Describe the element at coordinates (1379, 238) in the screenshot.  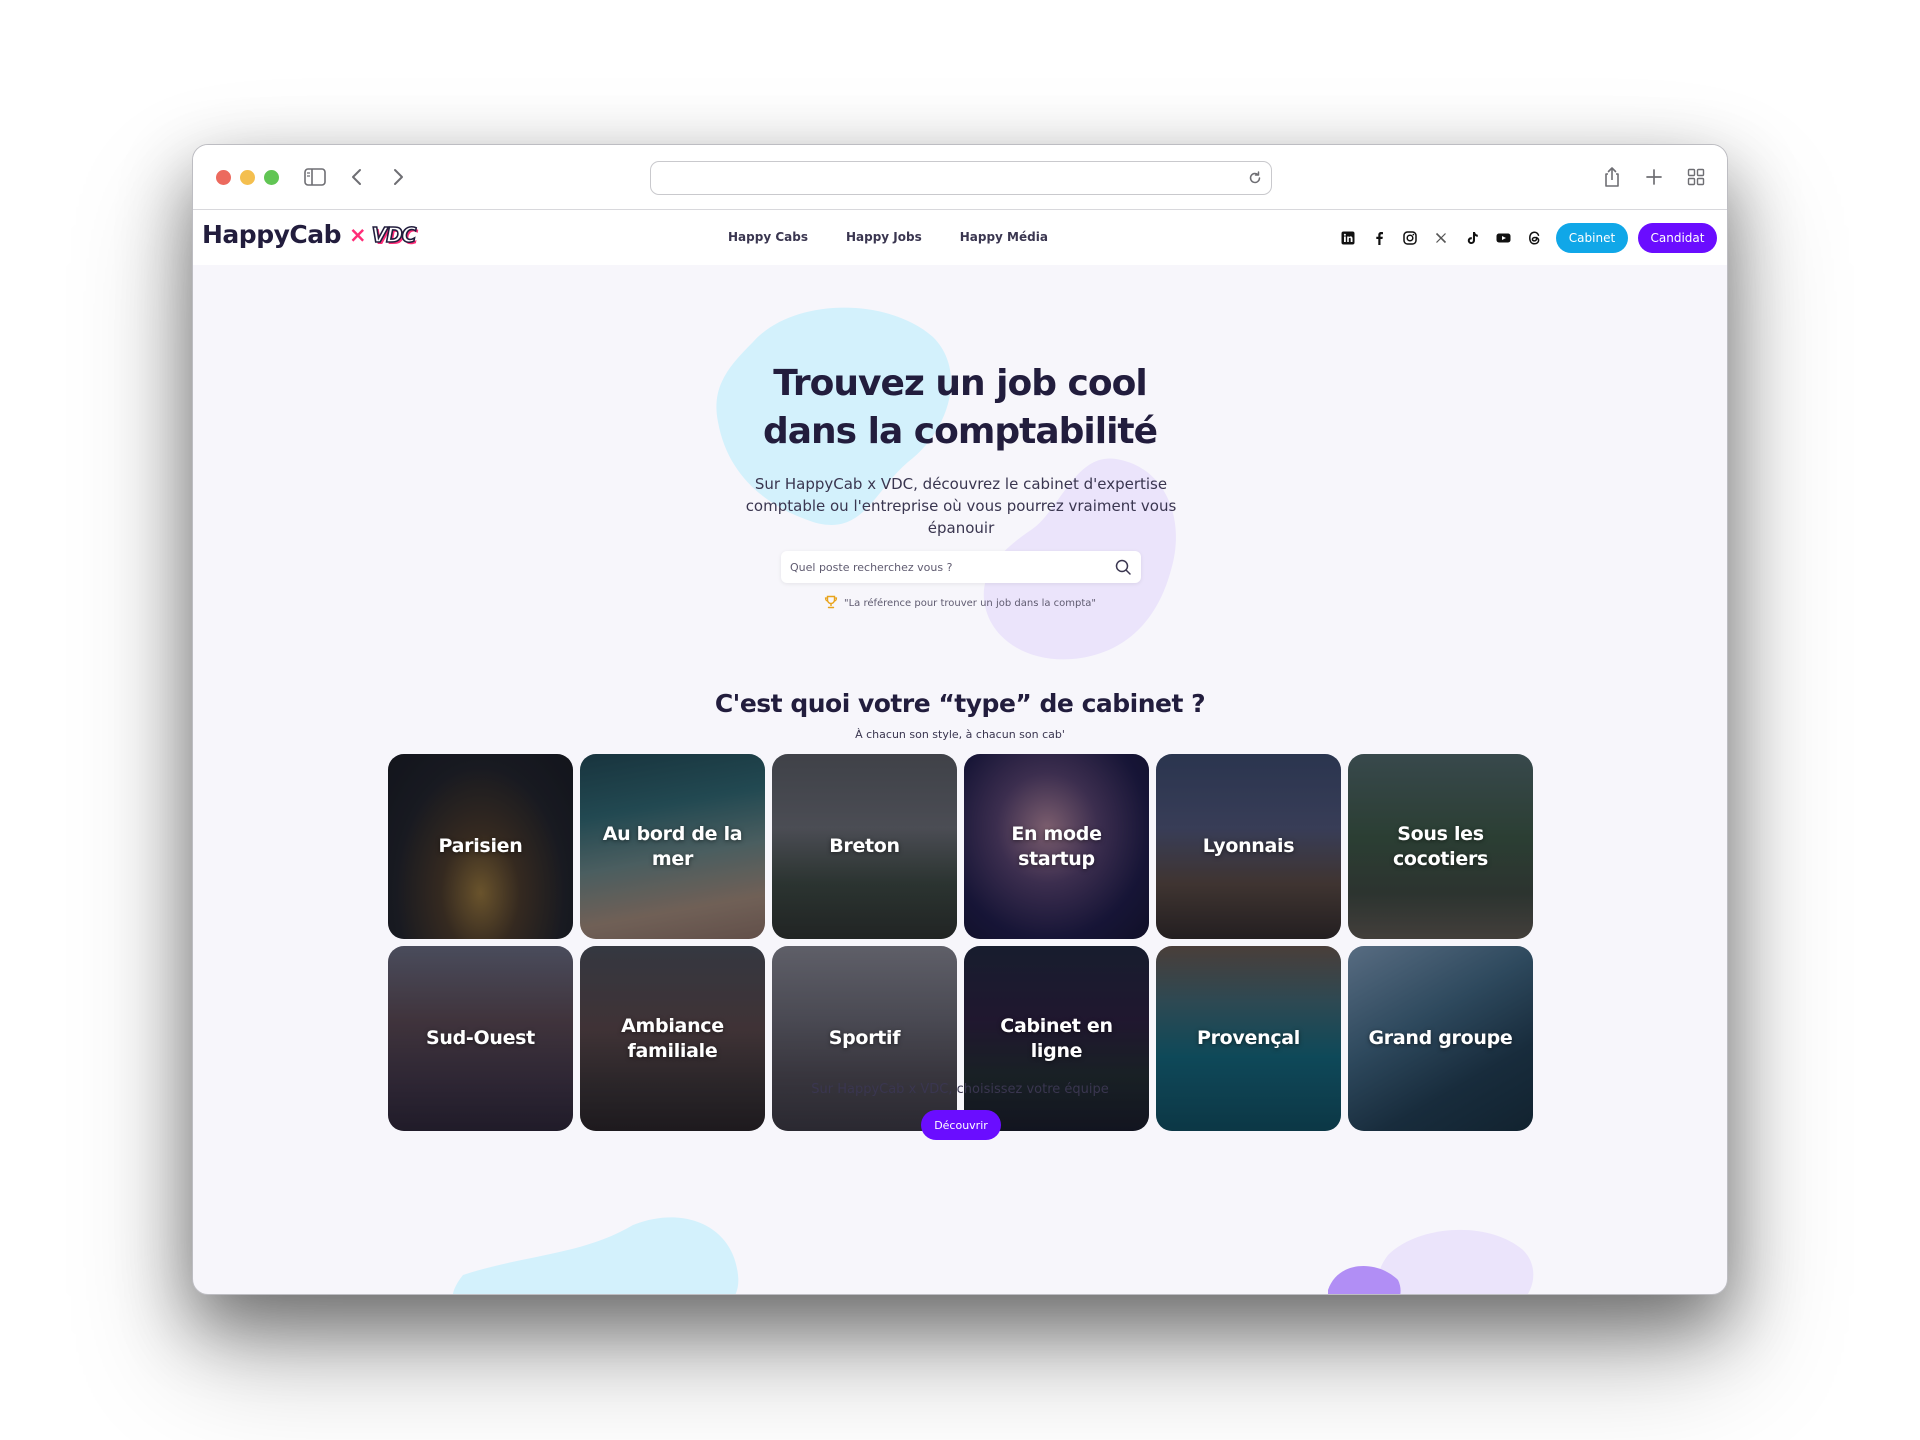
I see `facebook-icon` at that location.